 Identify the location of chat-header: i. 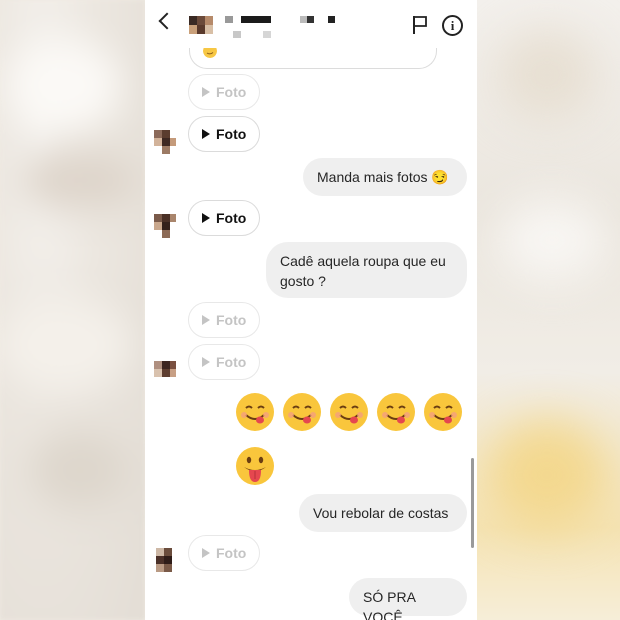
(311, 24).